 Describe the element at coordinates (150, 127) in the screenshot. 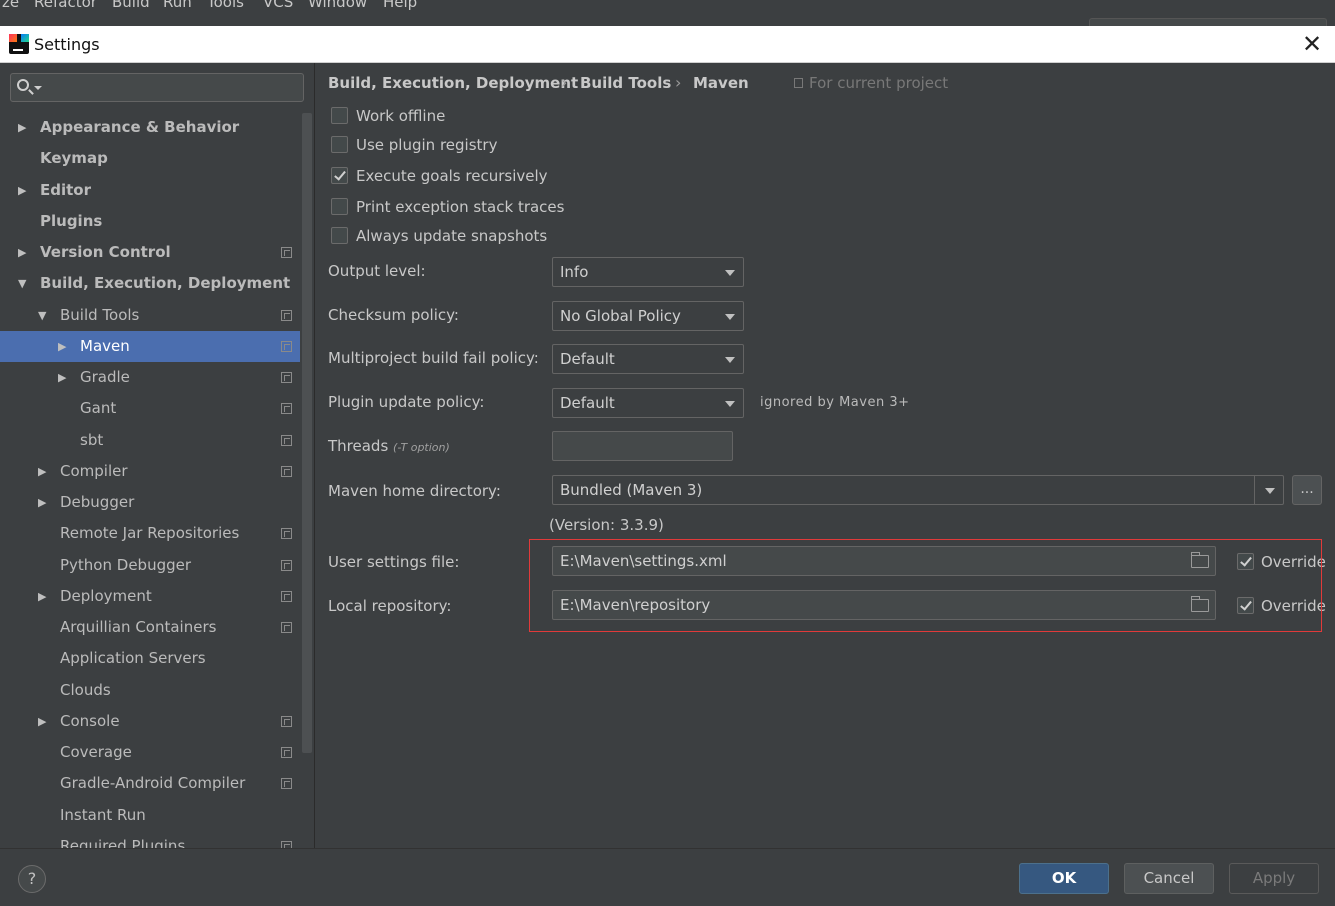

I see `sidebar-item-appearance-behavior: ▶ Appearance & Behavior` at that location.